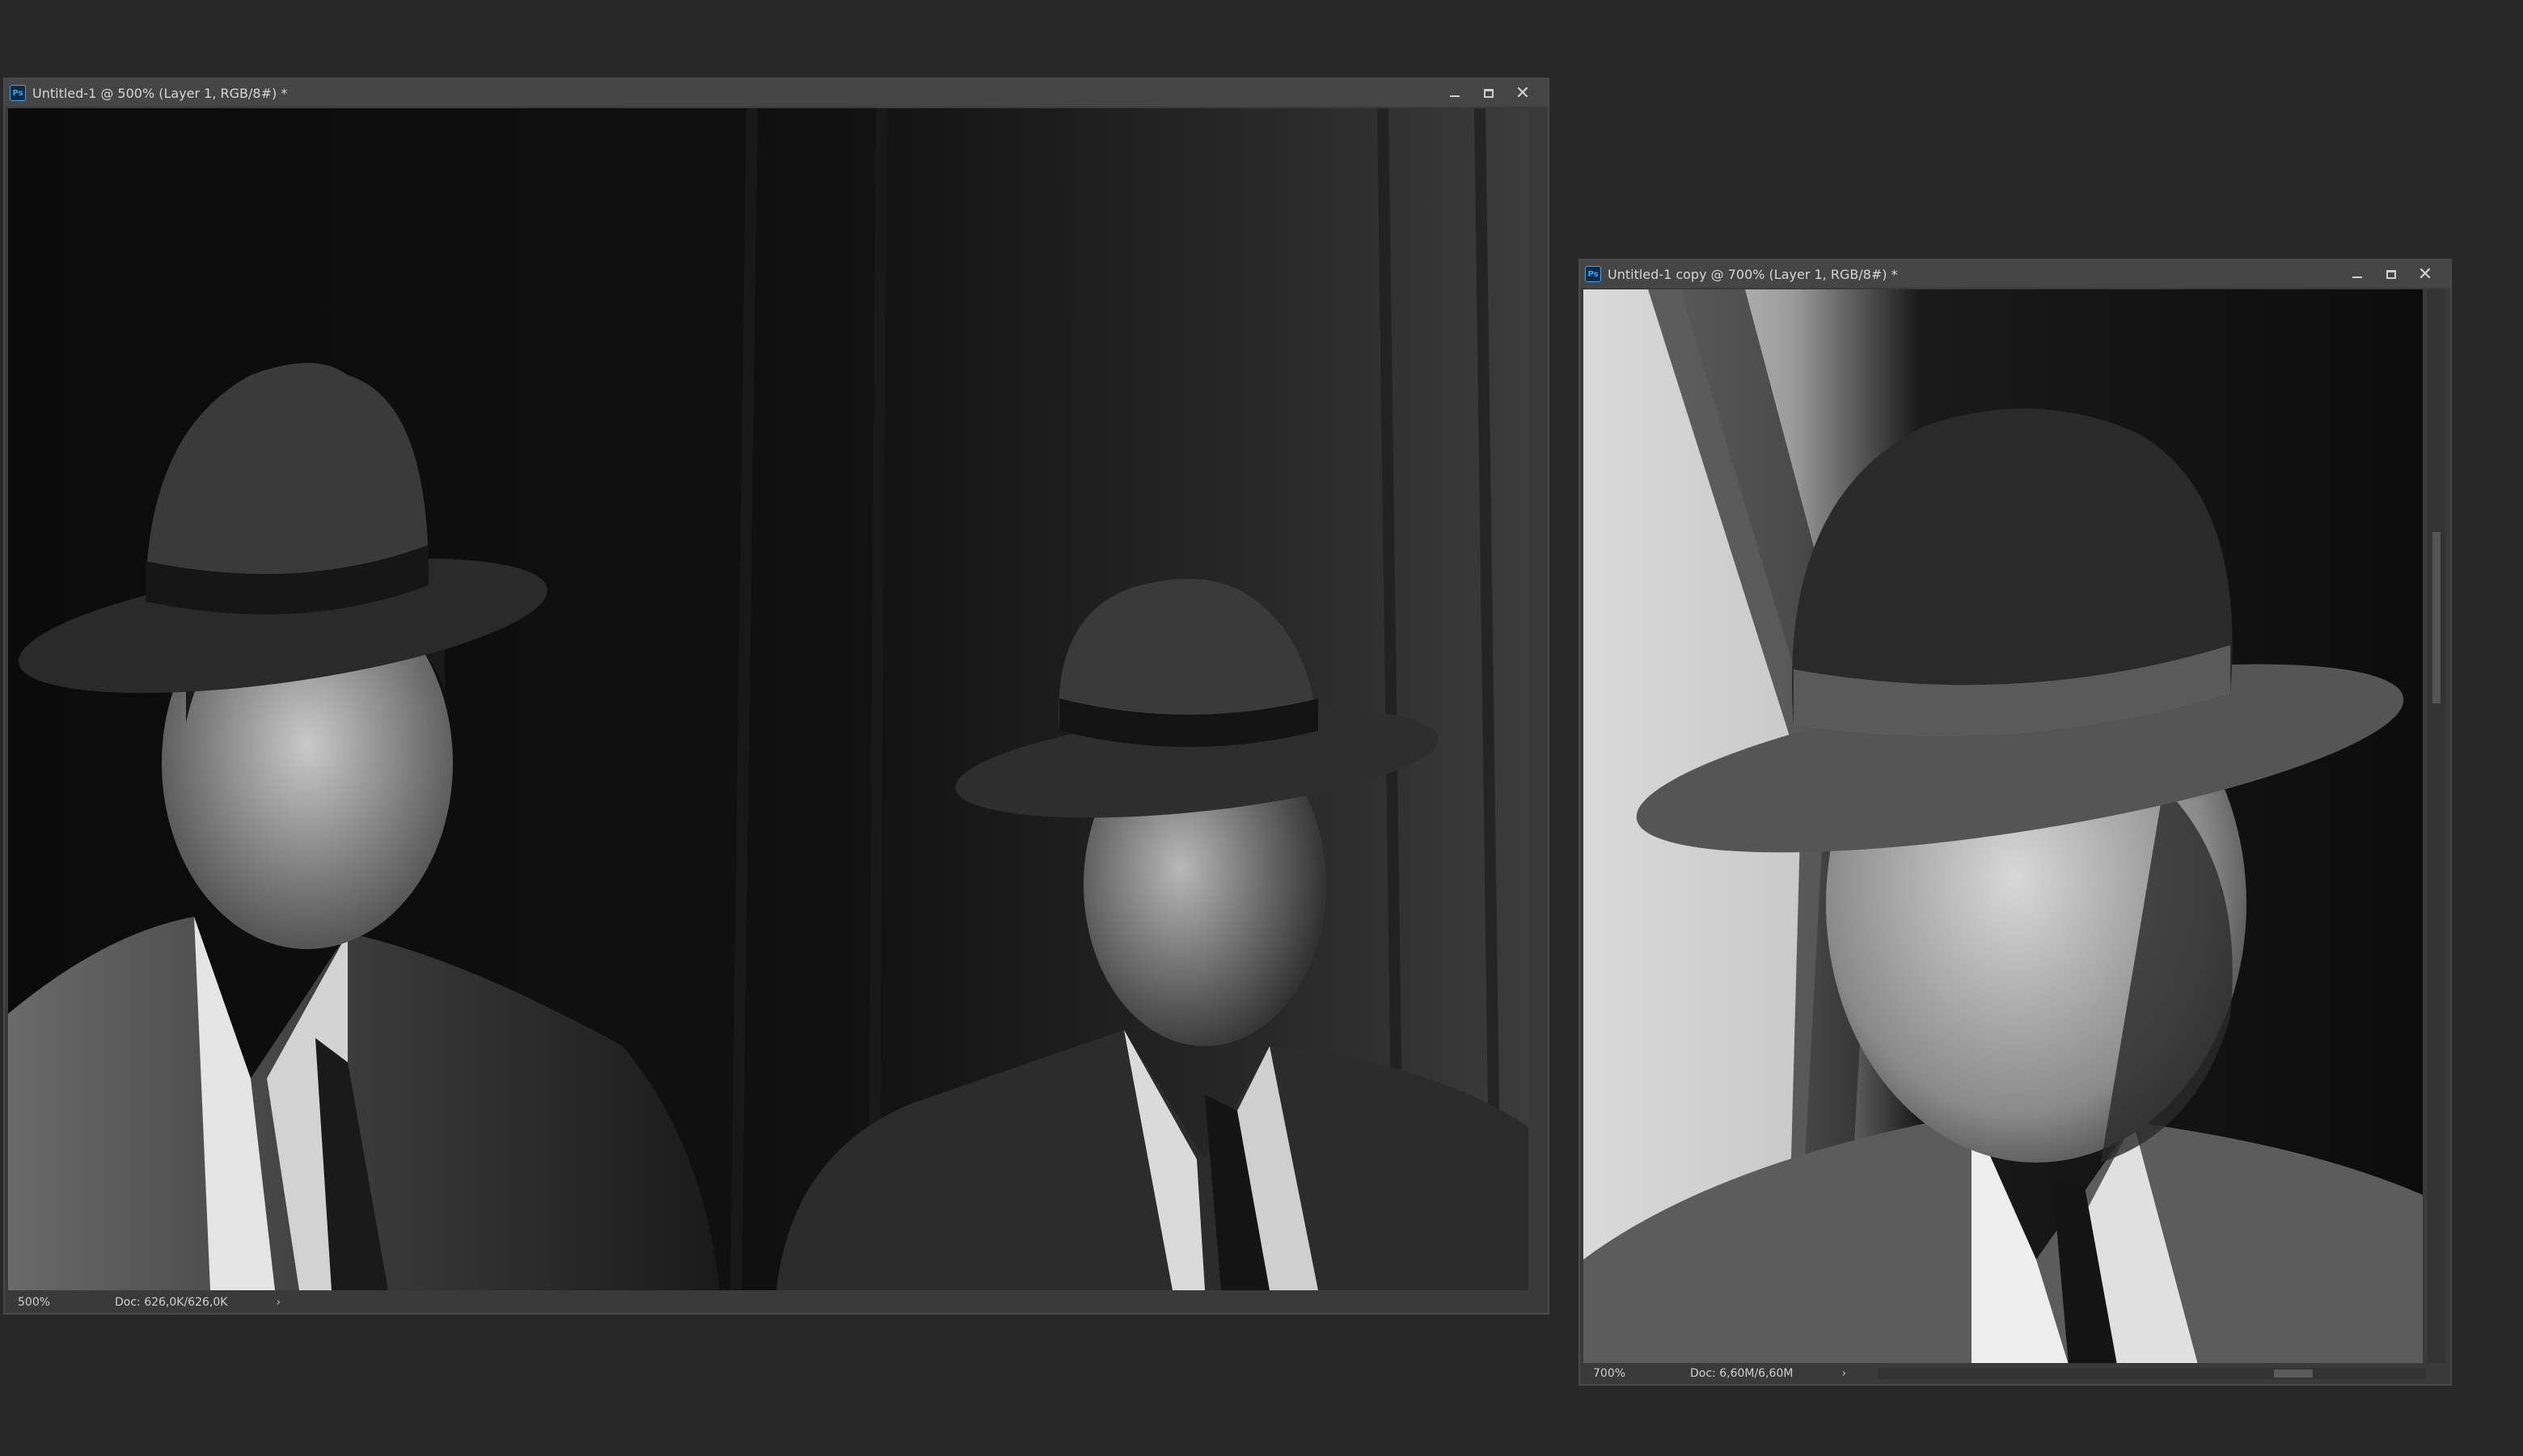 The width and height of the screenshot is (2523, 1456). Describe the element at coordinates (1742, 1373) in the screenshot. I see `document-info: Doc: 6,60M/6,60M` at that location.